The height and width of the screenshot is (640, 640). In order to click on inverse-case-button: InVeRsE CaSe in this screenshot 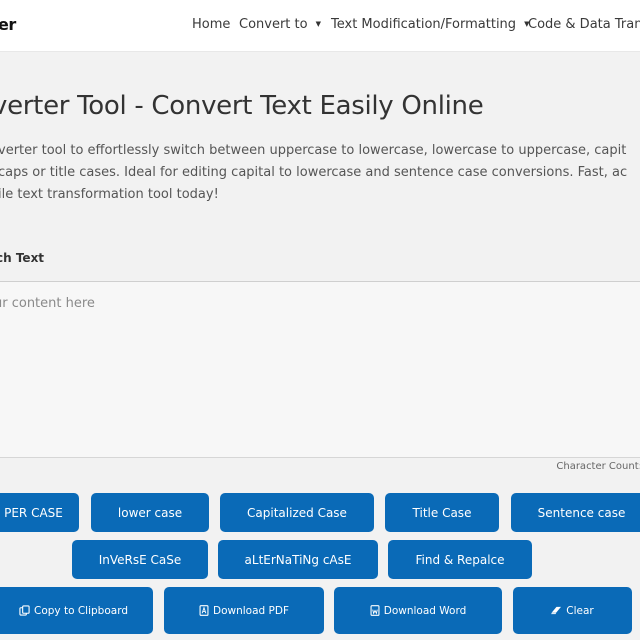, I will do `click(140, 559)`.